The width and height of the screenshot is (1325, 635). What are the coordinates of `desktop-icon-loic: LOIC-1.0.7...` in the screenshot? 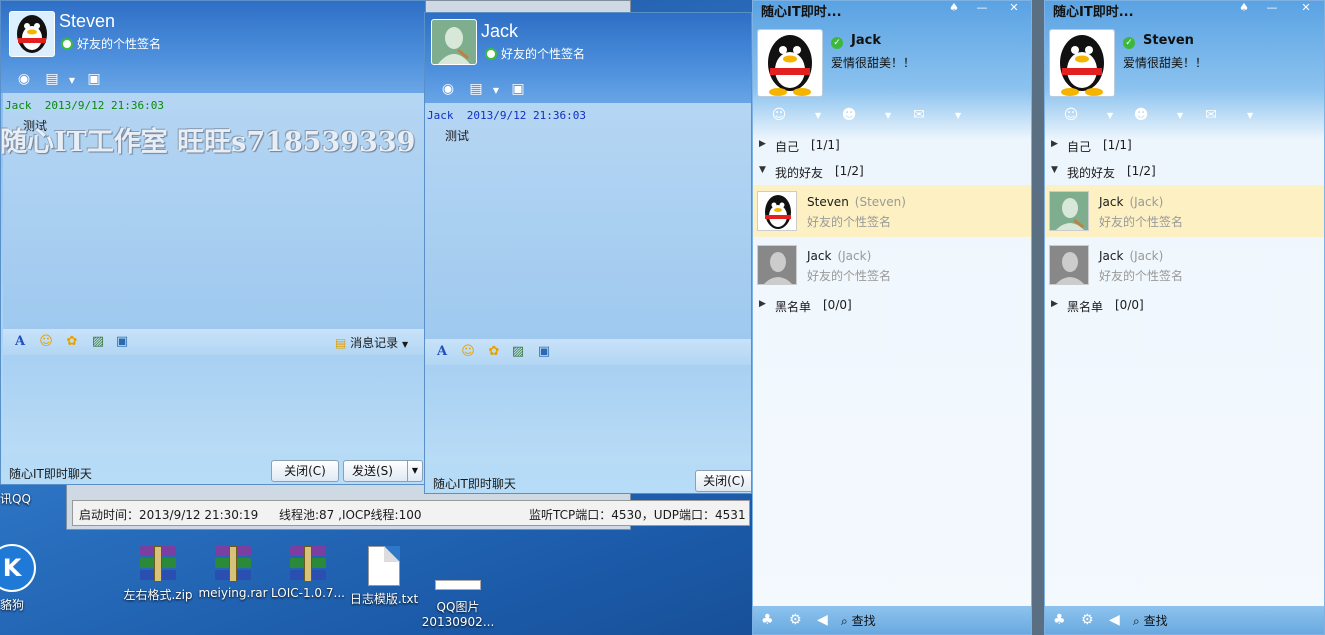 It's located at (308, 573).